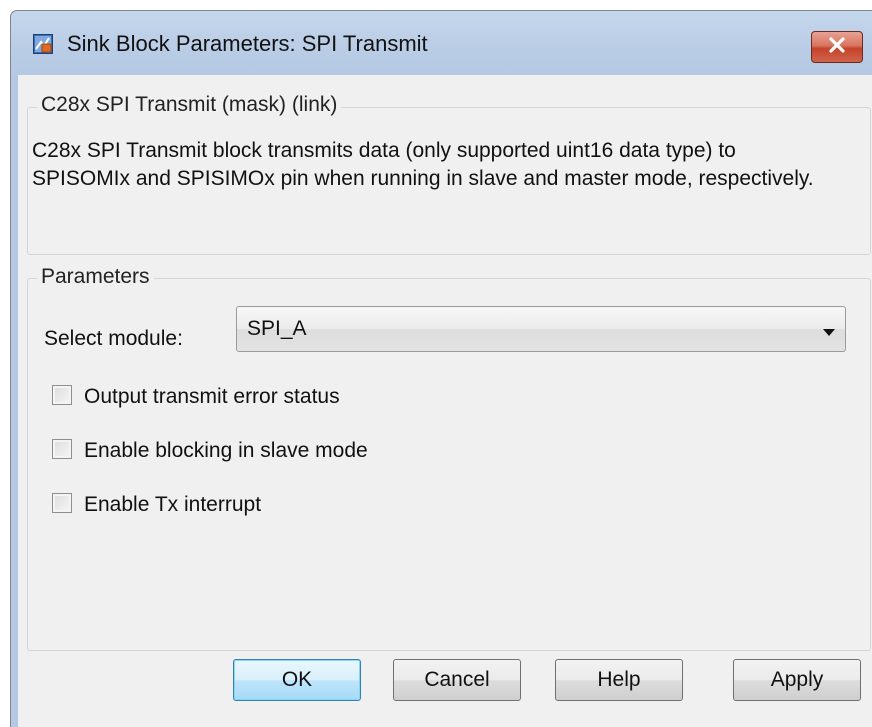 Image resolution: width=872 pixels, height=727 pixels. Describe the element at coordinates (829, 330) in the screenshot. I see `chevron-down-icon` at that location.